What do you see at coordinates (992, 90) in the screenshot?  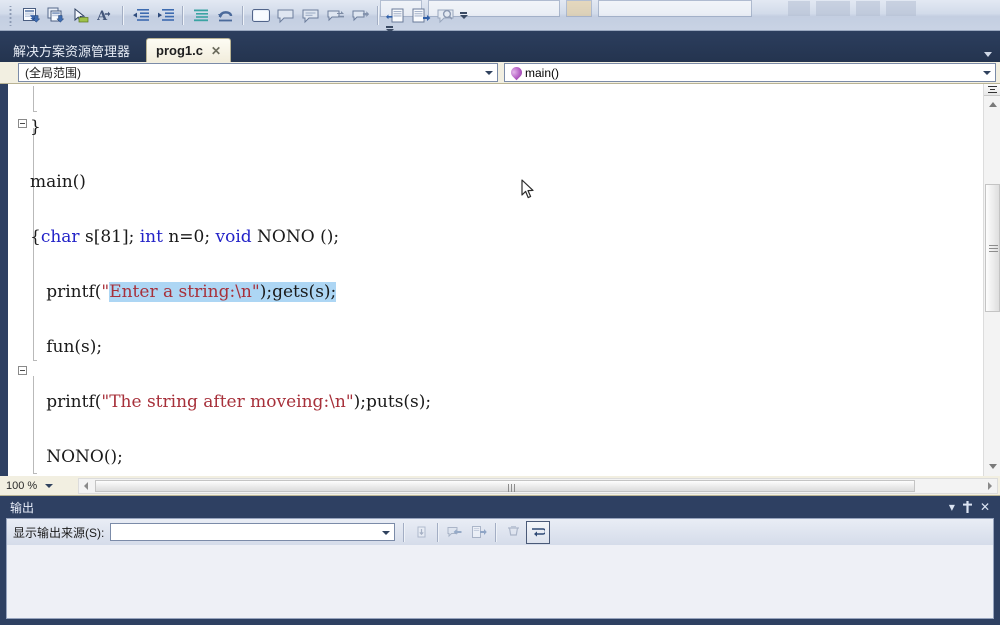 I see `split-view-button` at bounding box center [992, 90].